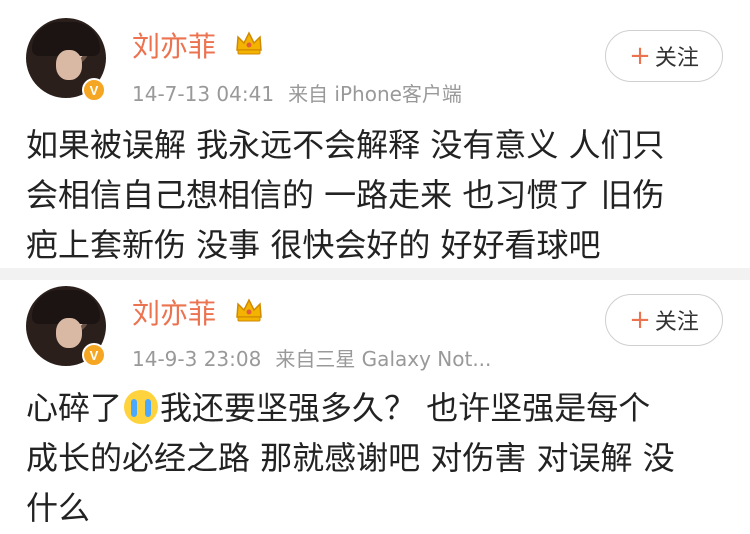 The width and height of the screenshot is (750, 534). I want to click on verified-badge-icon: V, so click(94, 90).